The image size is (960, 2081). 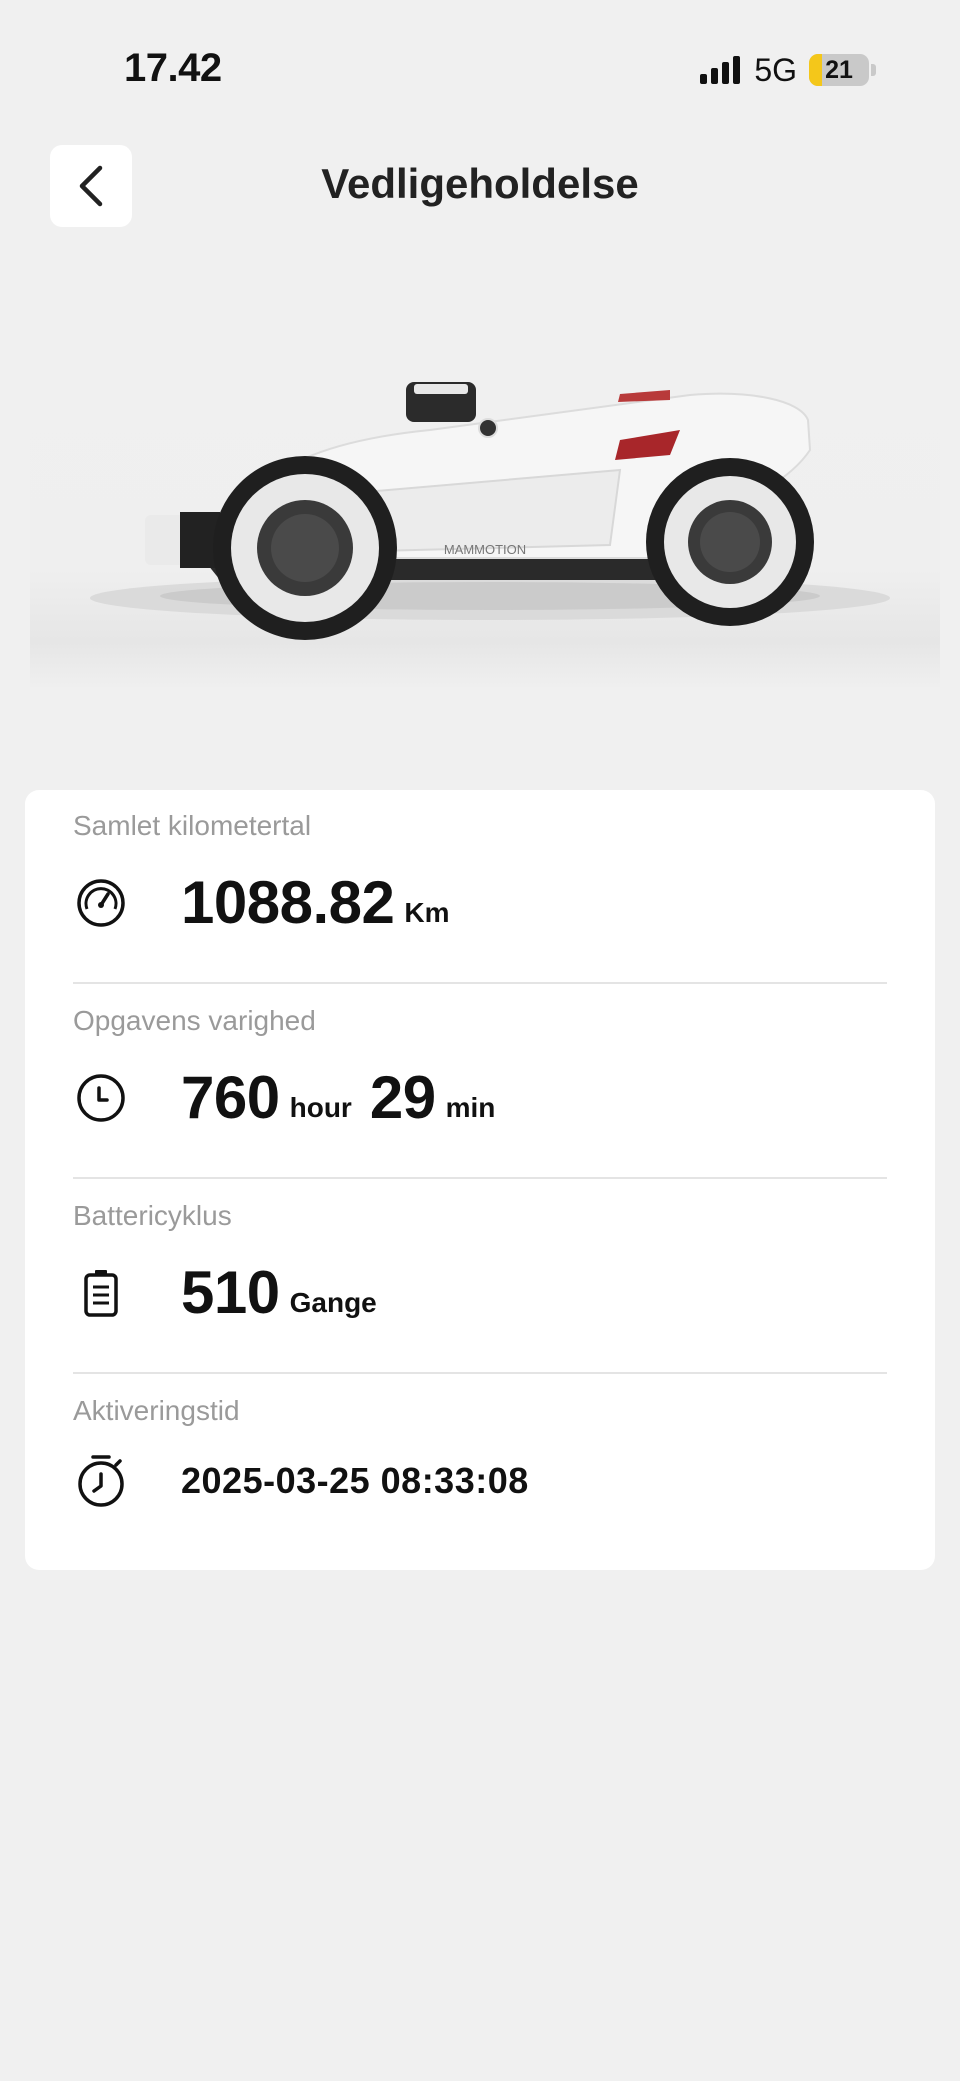 What do you see at coordinates (230, 1292) in the screenshot?
I see `battery-cycles-value: 510` at bounding box center [230, 1292].